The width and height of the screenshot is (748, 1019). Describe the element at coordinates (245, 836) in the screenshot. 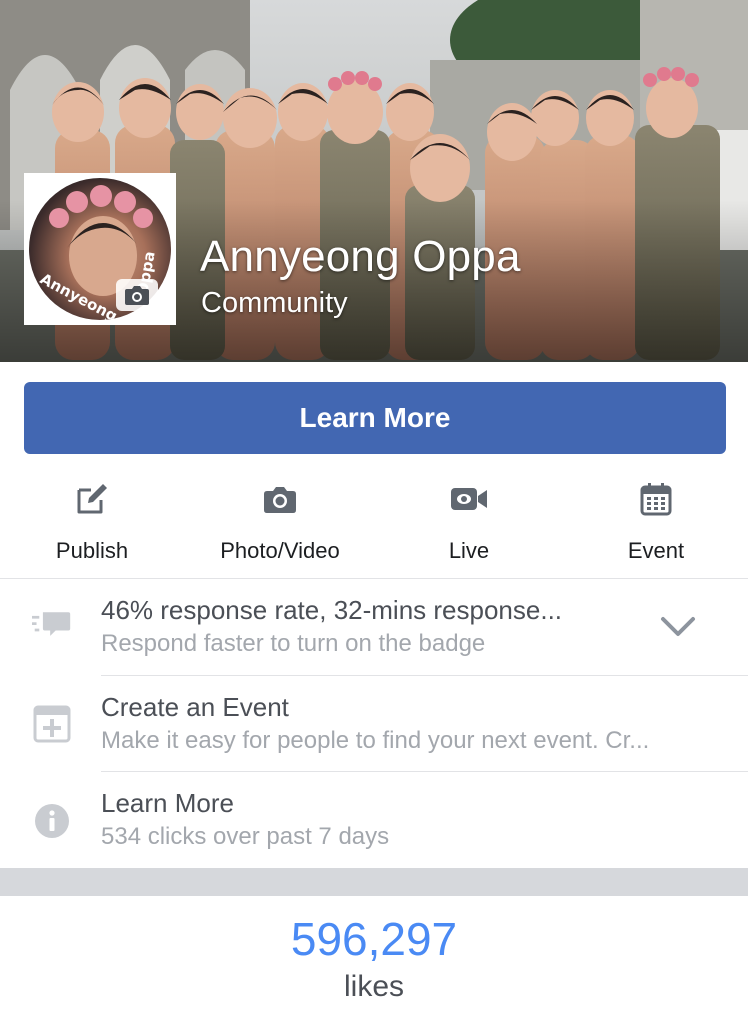

I see `learn-more-clicks-subtitle: 534 clicks over past 7 days` at that location.